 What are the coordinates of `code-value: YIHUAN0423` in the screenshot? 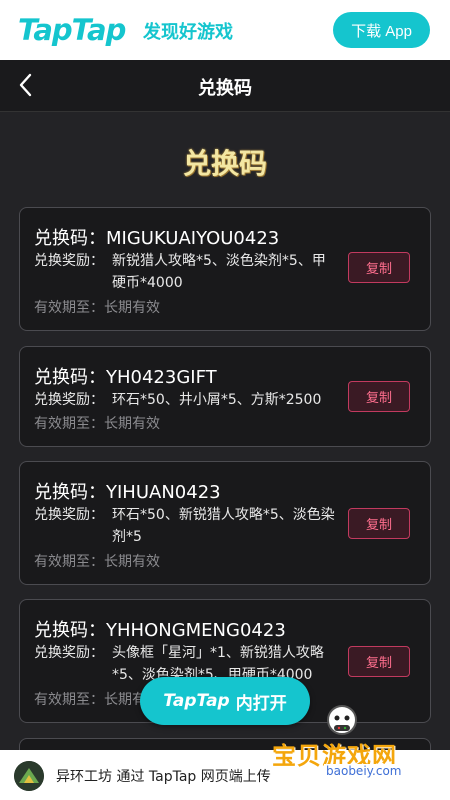 It's located at (163, 492).